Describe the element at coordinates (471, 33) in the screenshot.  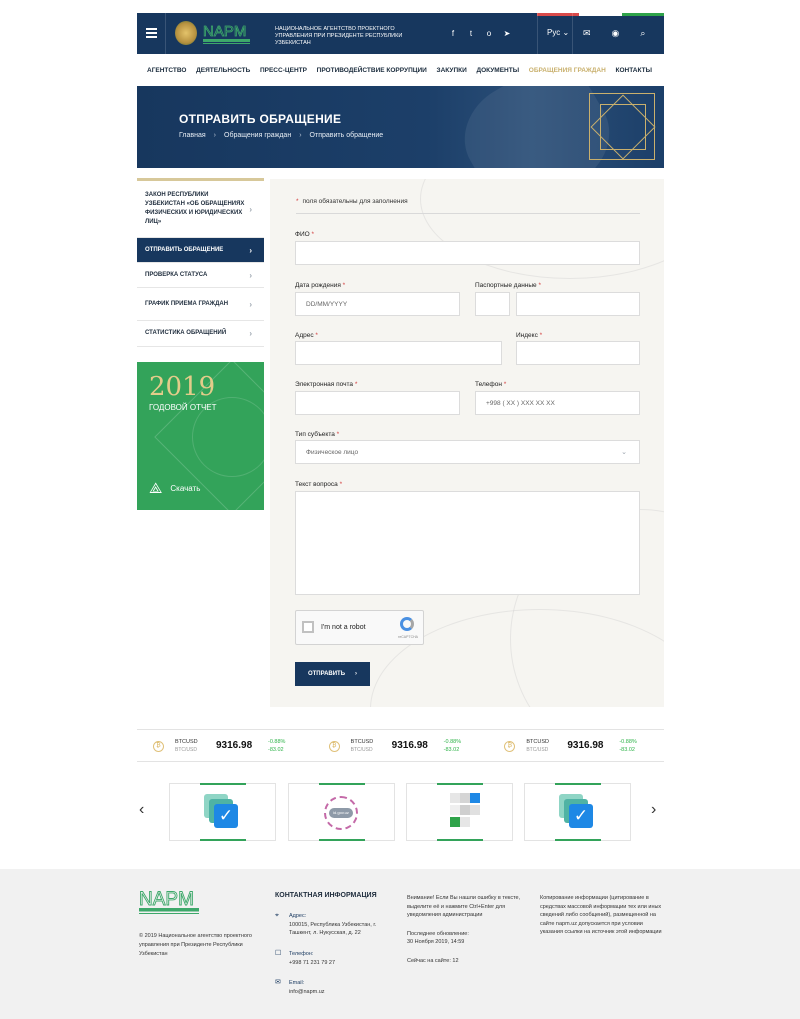
I see `twitter-icon: t` at that location.